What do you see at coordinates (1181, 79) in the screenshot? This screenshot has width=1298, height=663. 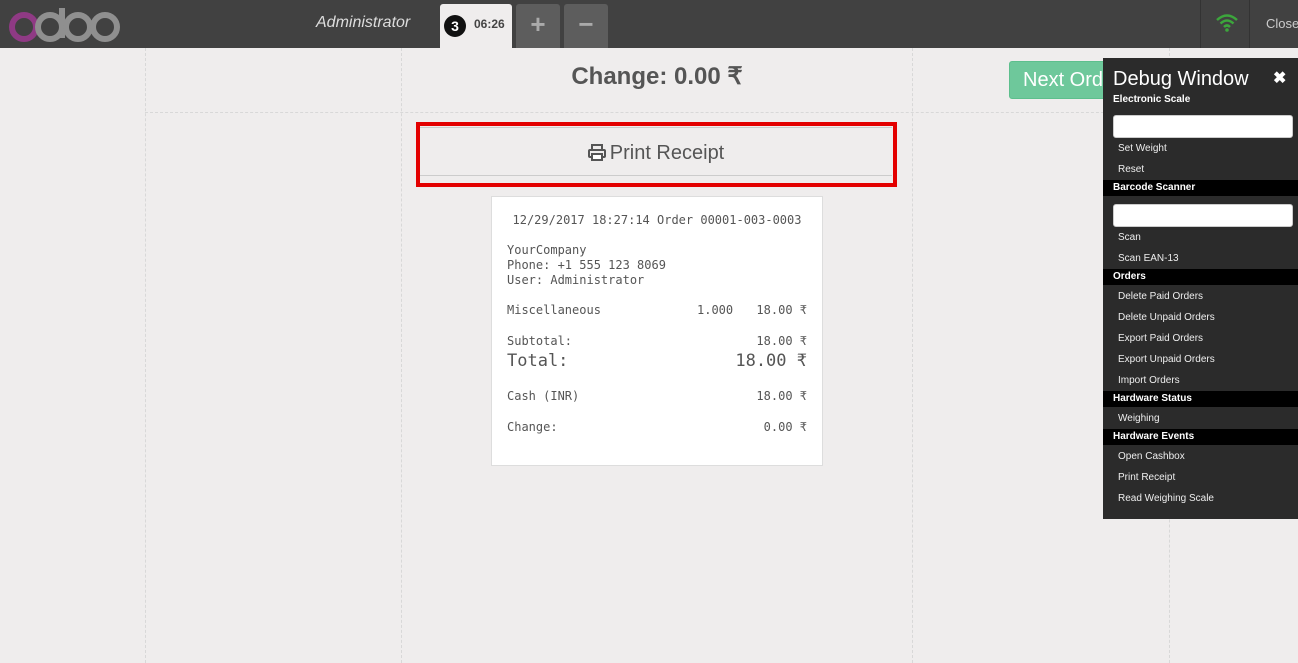 I see `debug-title: Debug Window` at bounding box center [1181, 79].